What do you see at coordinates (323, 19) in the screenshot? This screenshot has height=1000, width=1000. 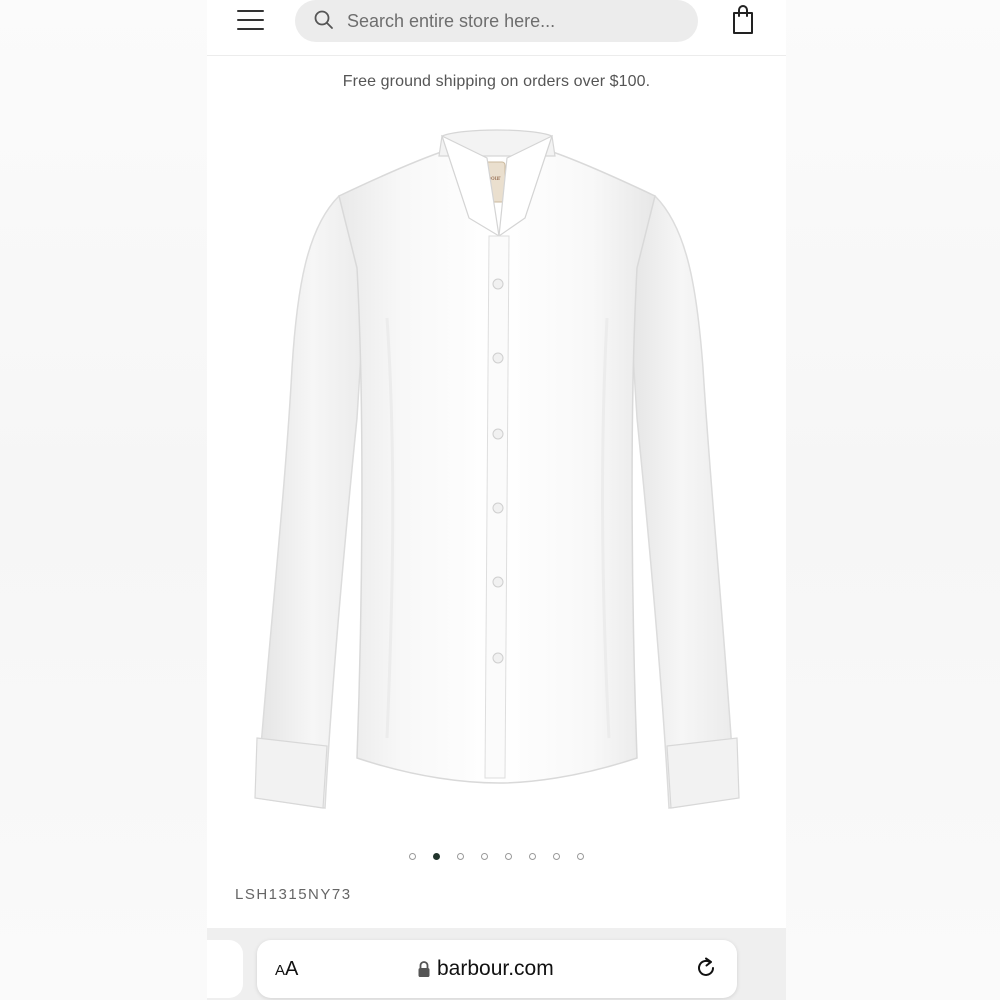 I see `search-icon` at bounding box center [323, 19].